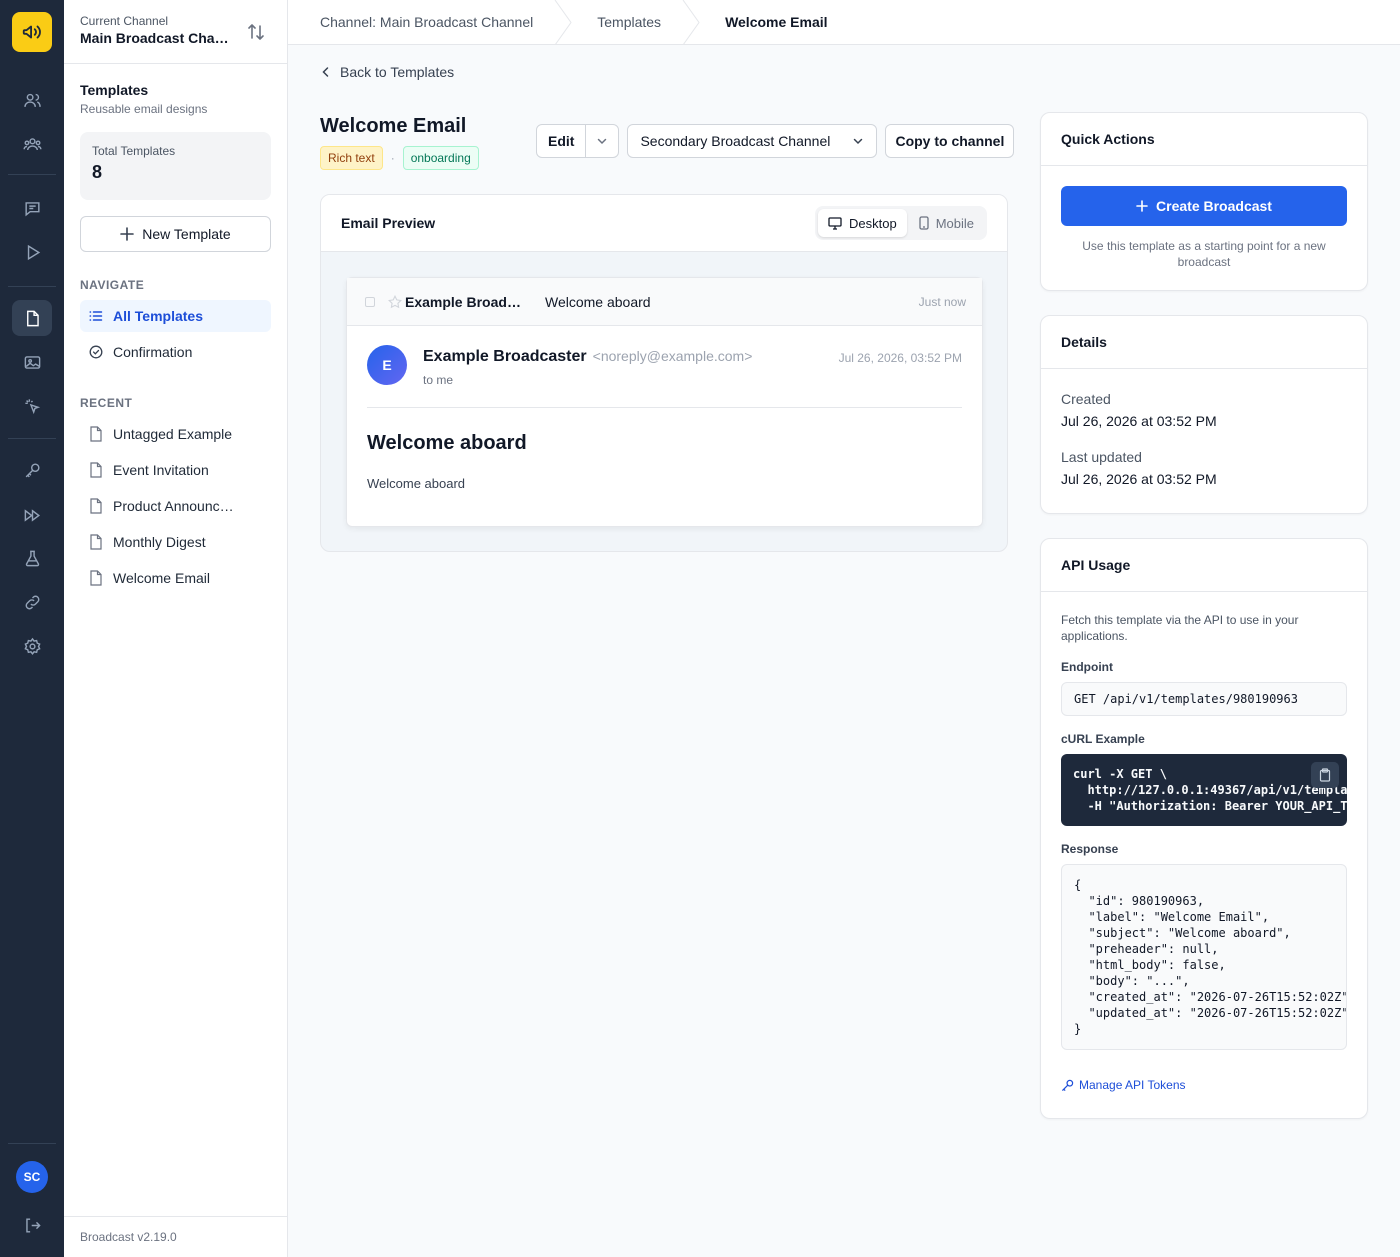 Image resolution: width=1400 pixels, height=1257 pixels. I want to click on edit-button: Edit, so click(562, 141).